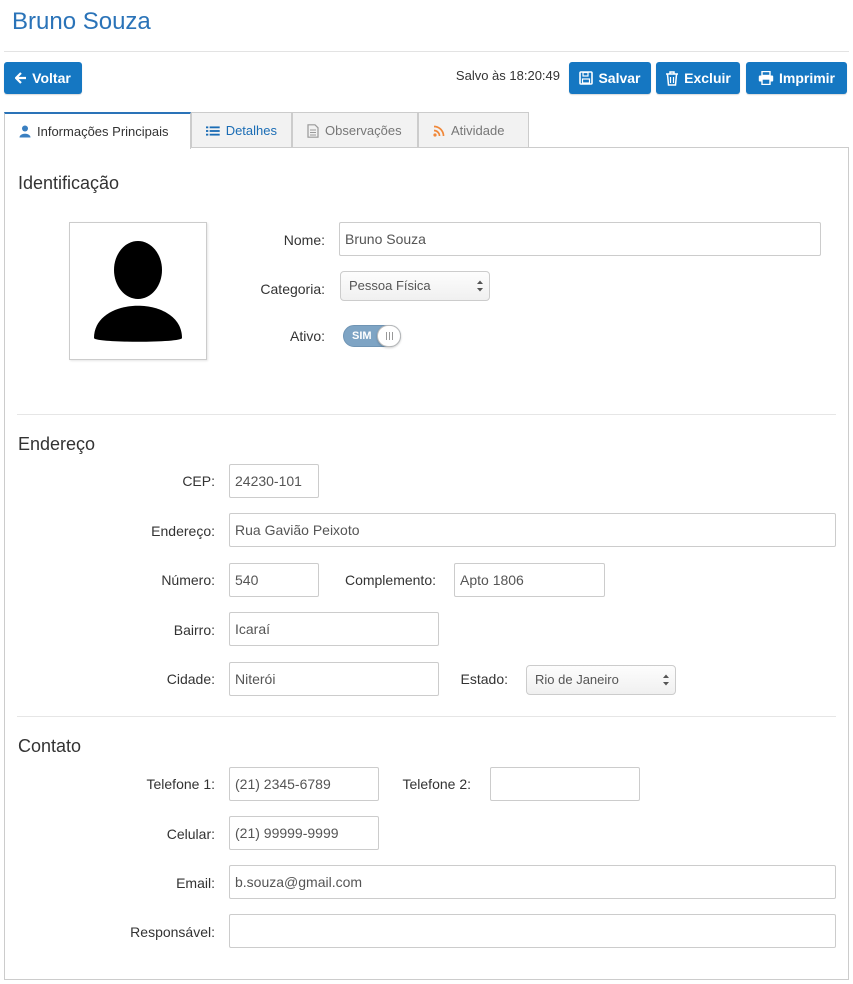 This screenshot has height=984, width=853. I want to click on endereco-field: Rua Gavião Peixoto, so click(532, 530).